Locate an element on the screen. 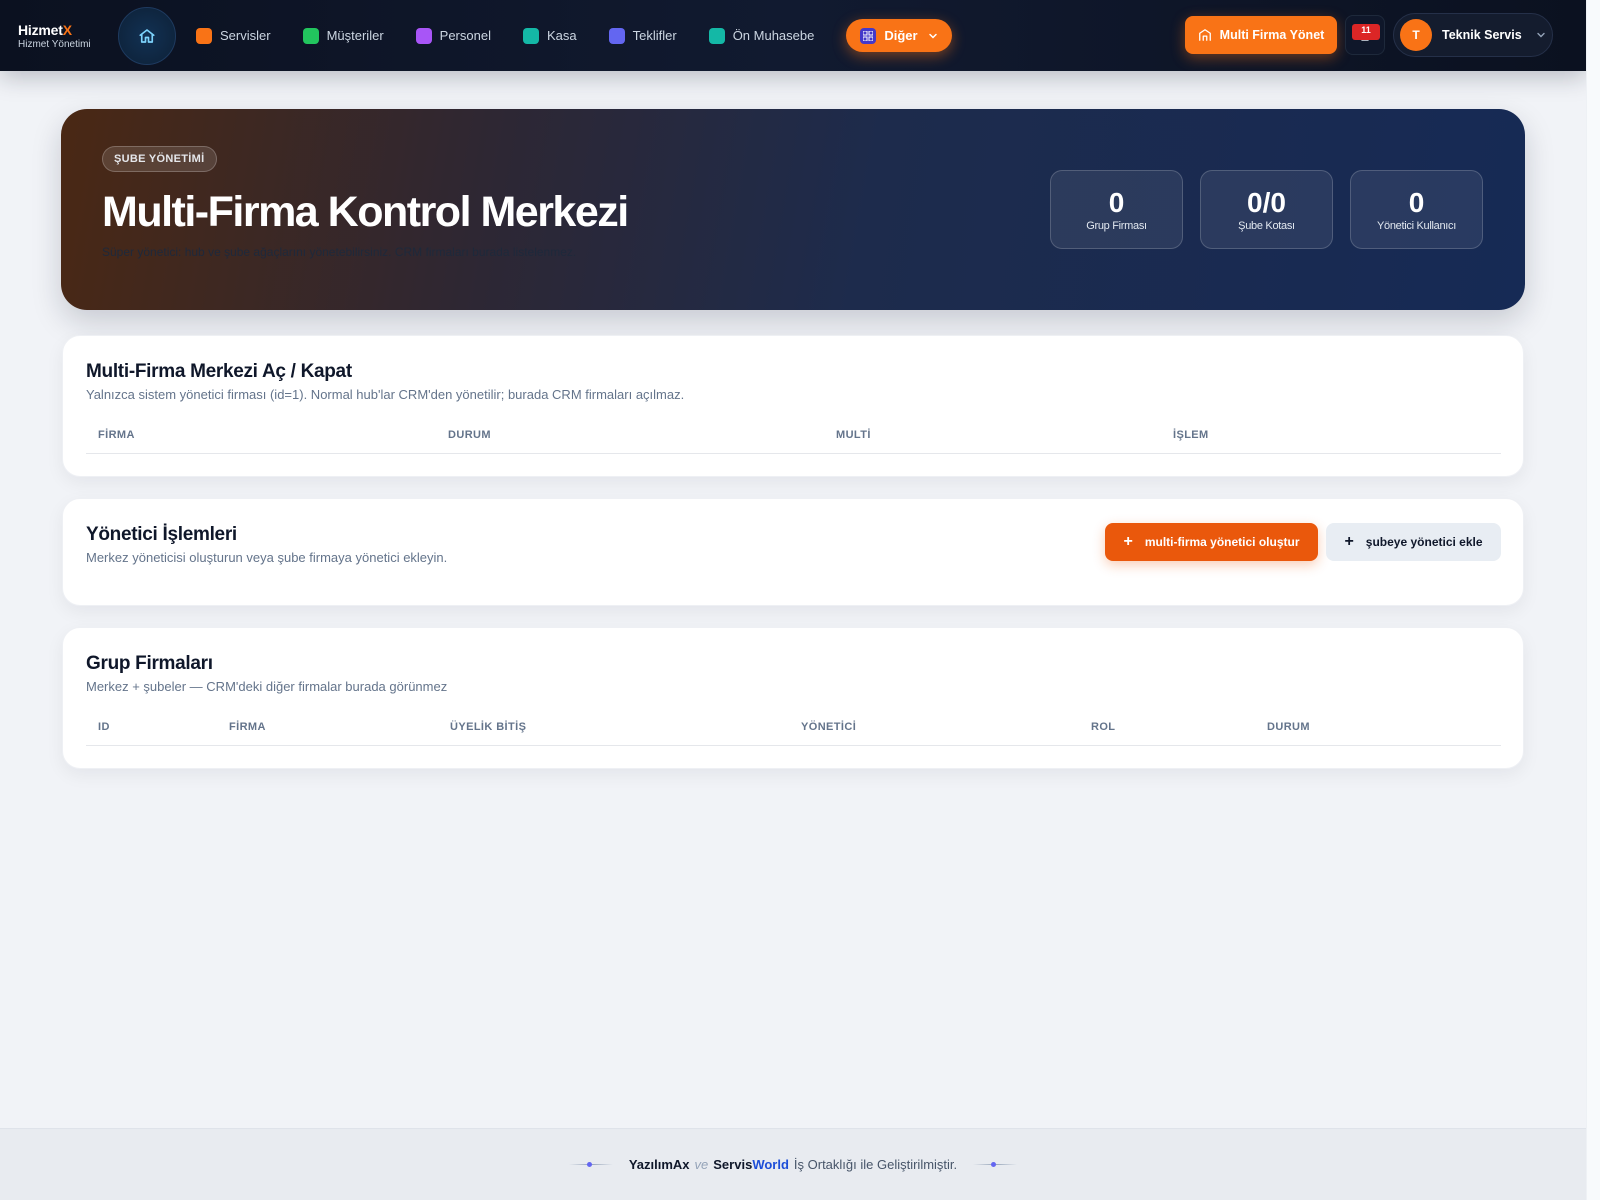 The image size is (1600, 1200). column-header: MULTİ is located at coordinates (853, 435).